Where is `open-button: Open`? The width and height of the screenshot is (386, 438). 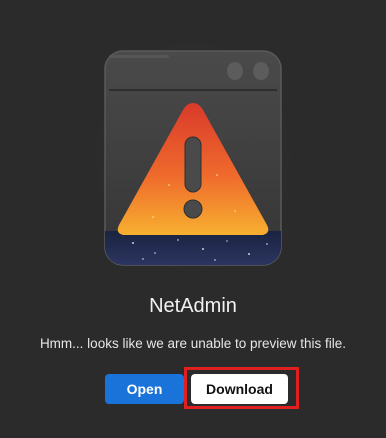
open-button: Open is located at coordinates (144, 389).